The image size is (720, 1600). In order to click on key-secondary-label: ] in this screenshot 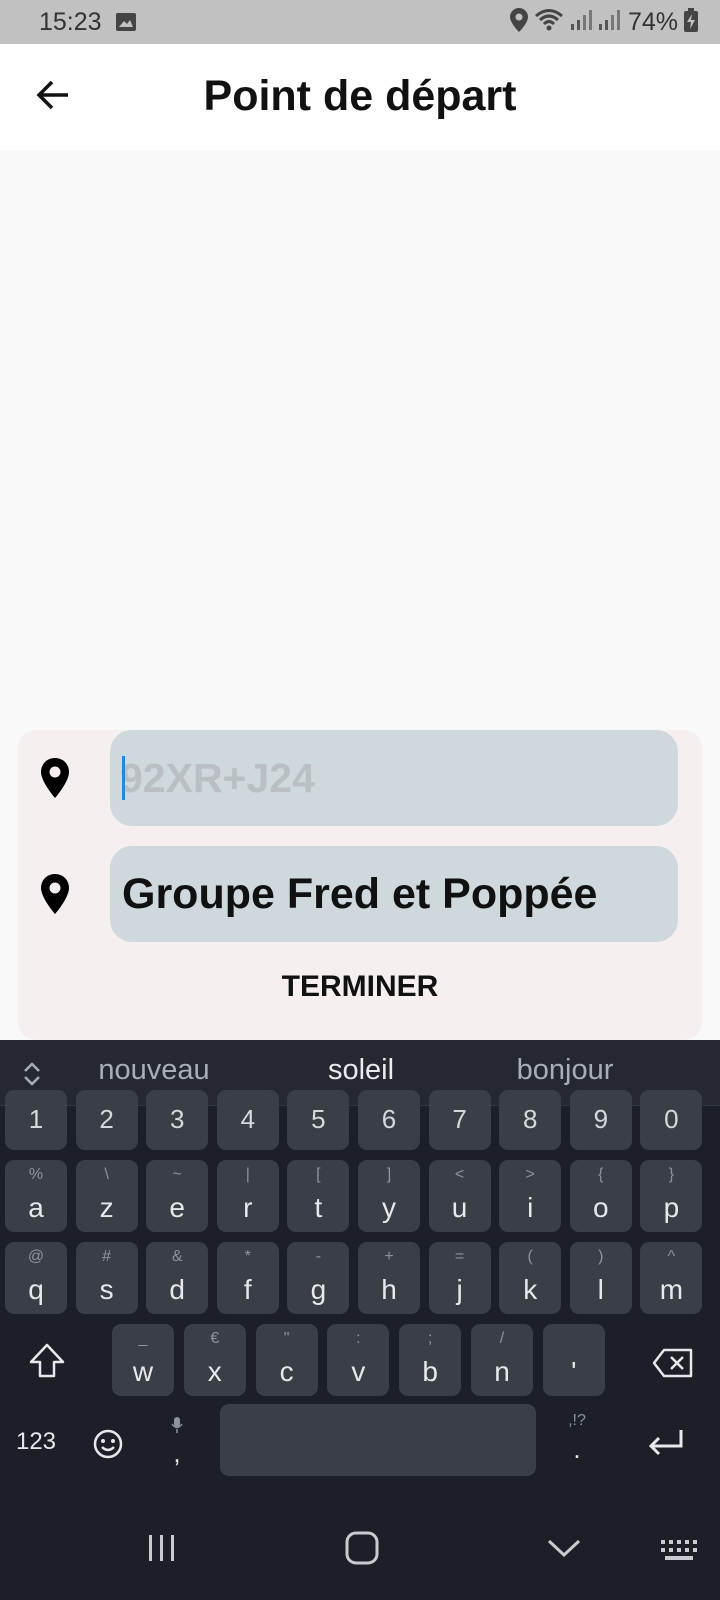, I will do `click(389, 1174)`.